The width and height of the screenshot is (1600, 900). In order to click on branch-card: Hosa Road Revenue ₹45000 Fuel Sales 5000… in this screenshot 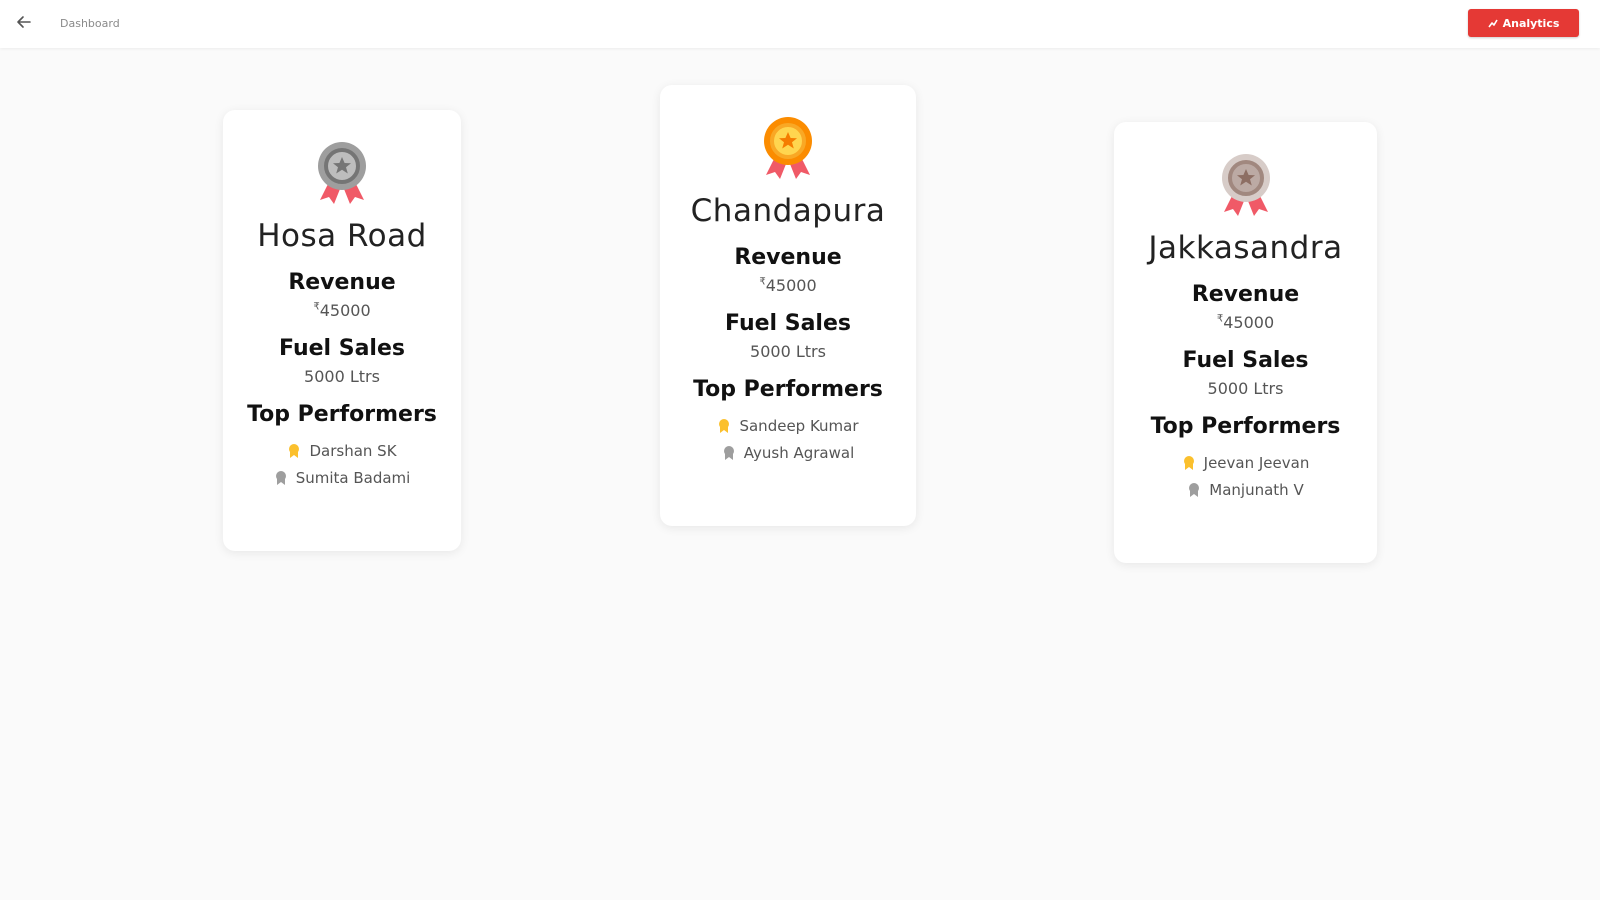, I will do `click(342, 330)`.